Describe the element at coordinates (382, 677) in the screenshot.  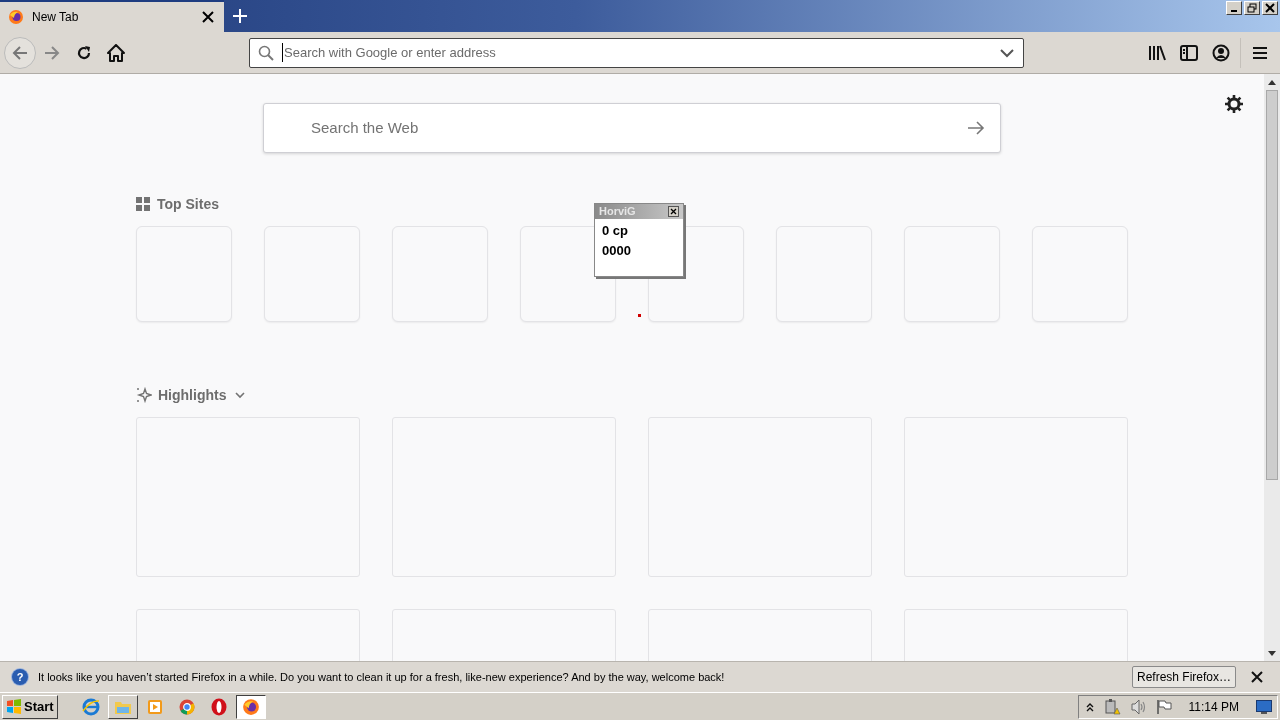
I see `notification-text: It looks like you haven’t started Firefox in a while. Do you want to clean it up for a fresh, like-new experience? And by the way, welcome back!` at that location.